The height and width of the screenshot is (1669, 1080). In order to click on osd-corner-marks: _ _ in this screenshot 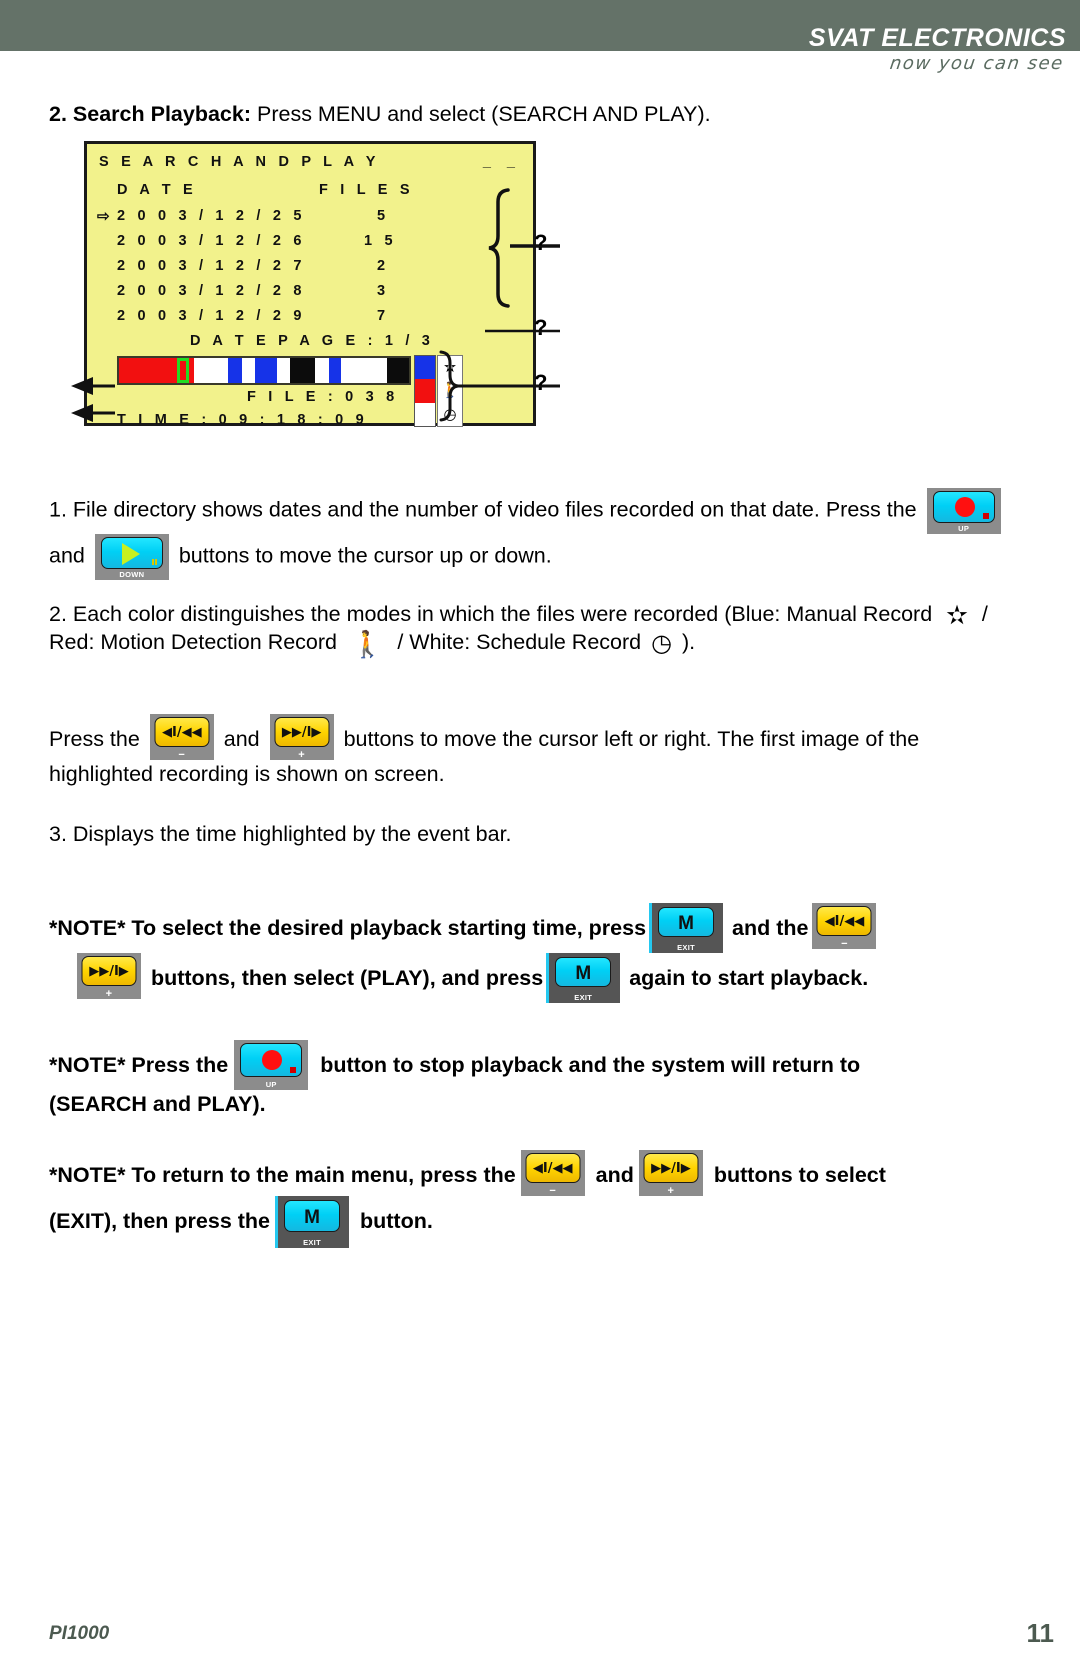, I will do `click(501, 162)`.